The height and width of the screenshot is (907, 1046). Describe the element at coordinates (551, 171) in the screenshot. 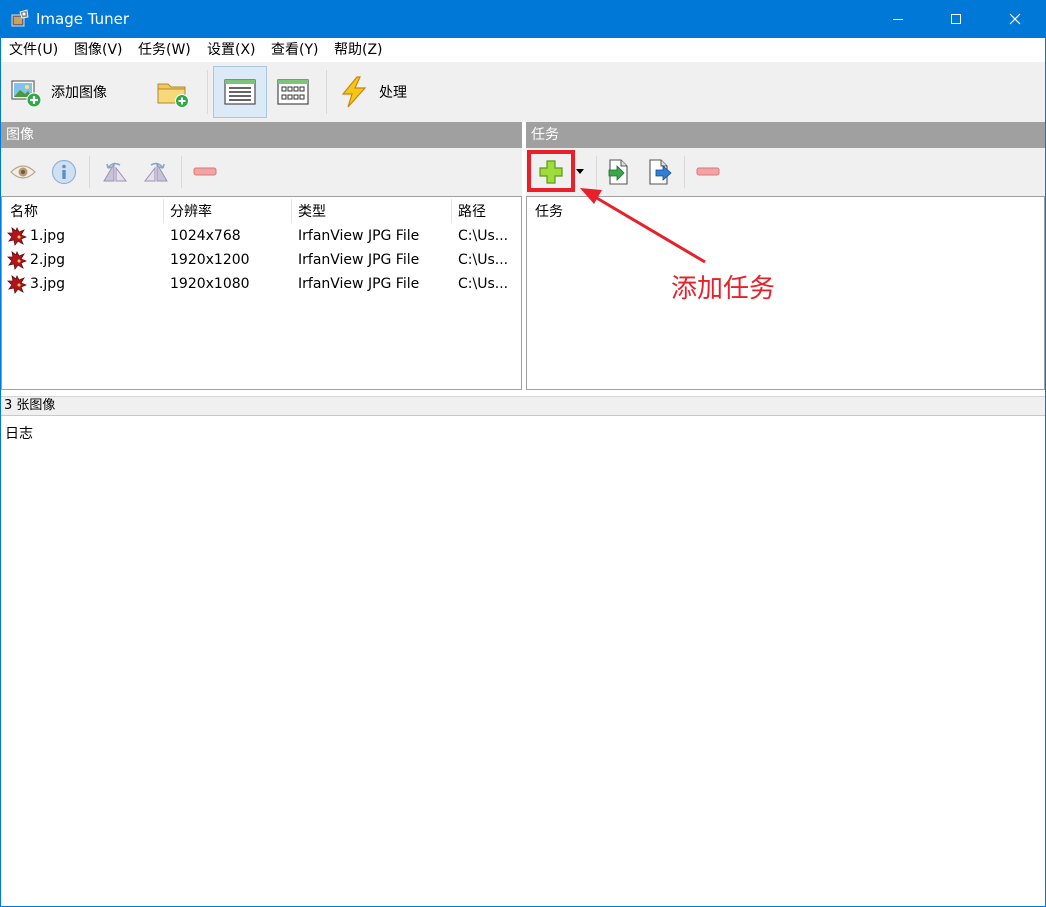

I see `annotation-highlight-box` at that location.